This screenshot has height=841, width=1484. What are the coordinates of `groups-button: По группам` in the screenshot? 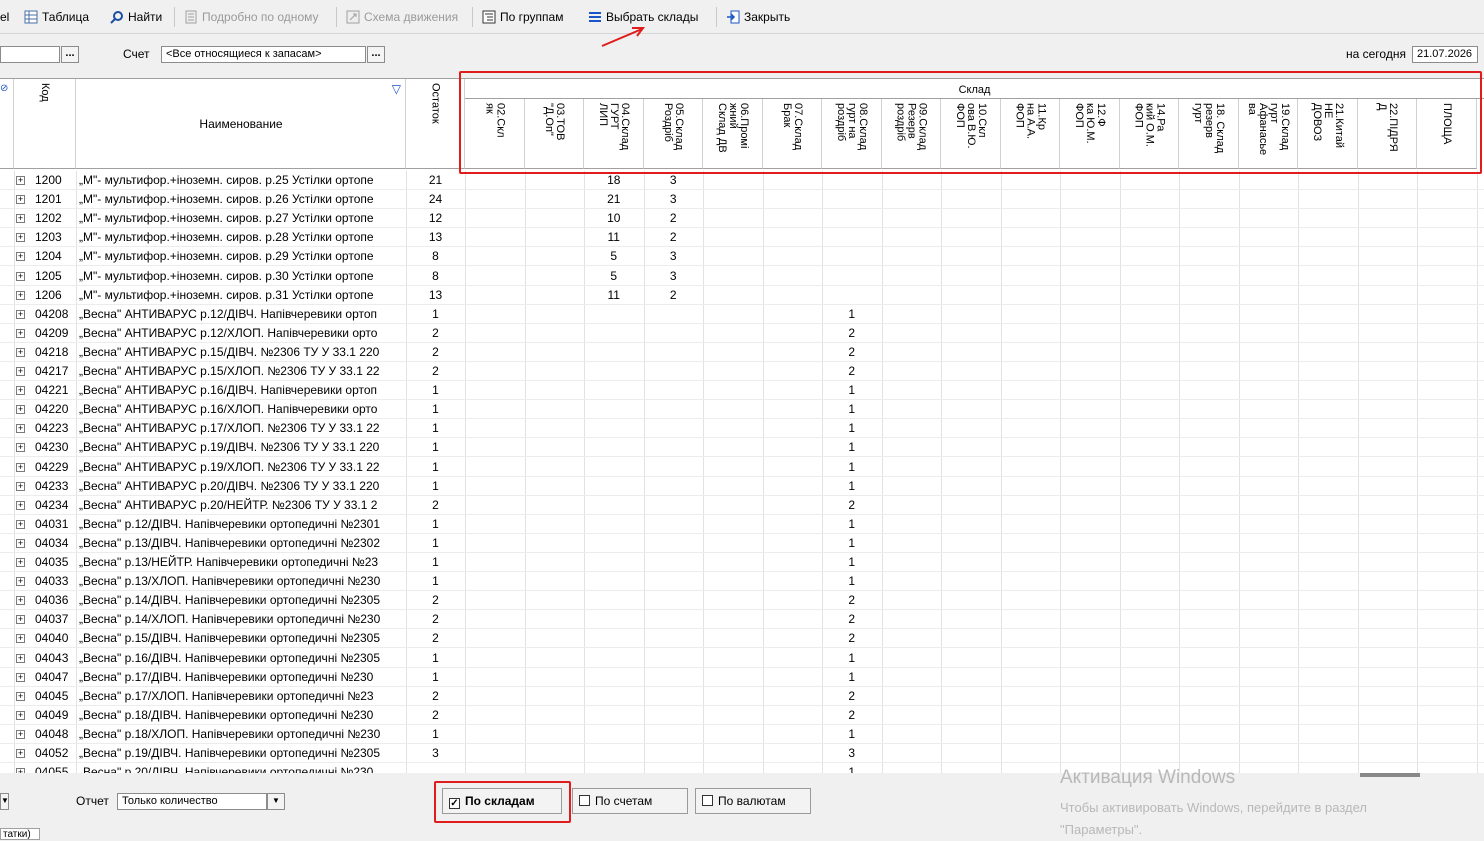 It's located at (522, 17).